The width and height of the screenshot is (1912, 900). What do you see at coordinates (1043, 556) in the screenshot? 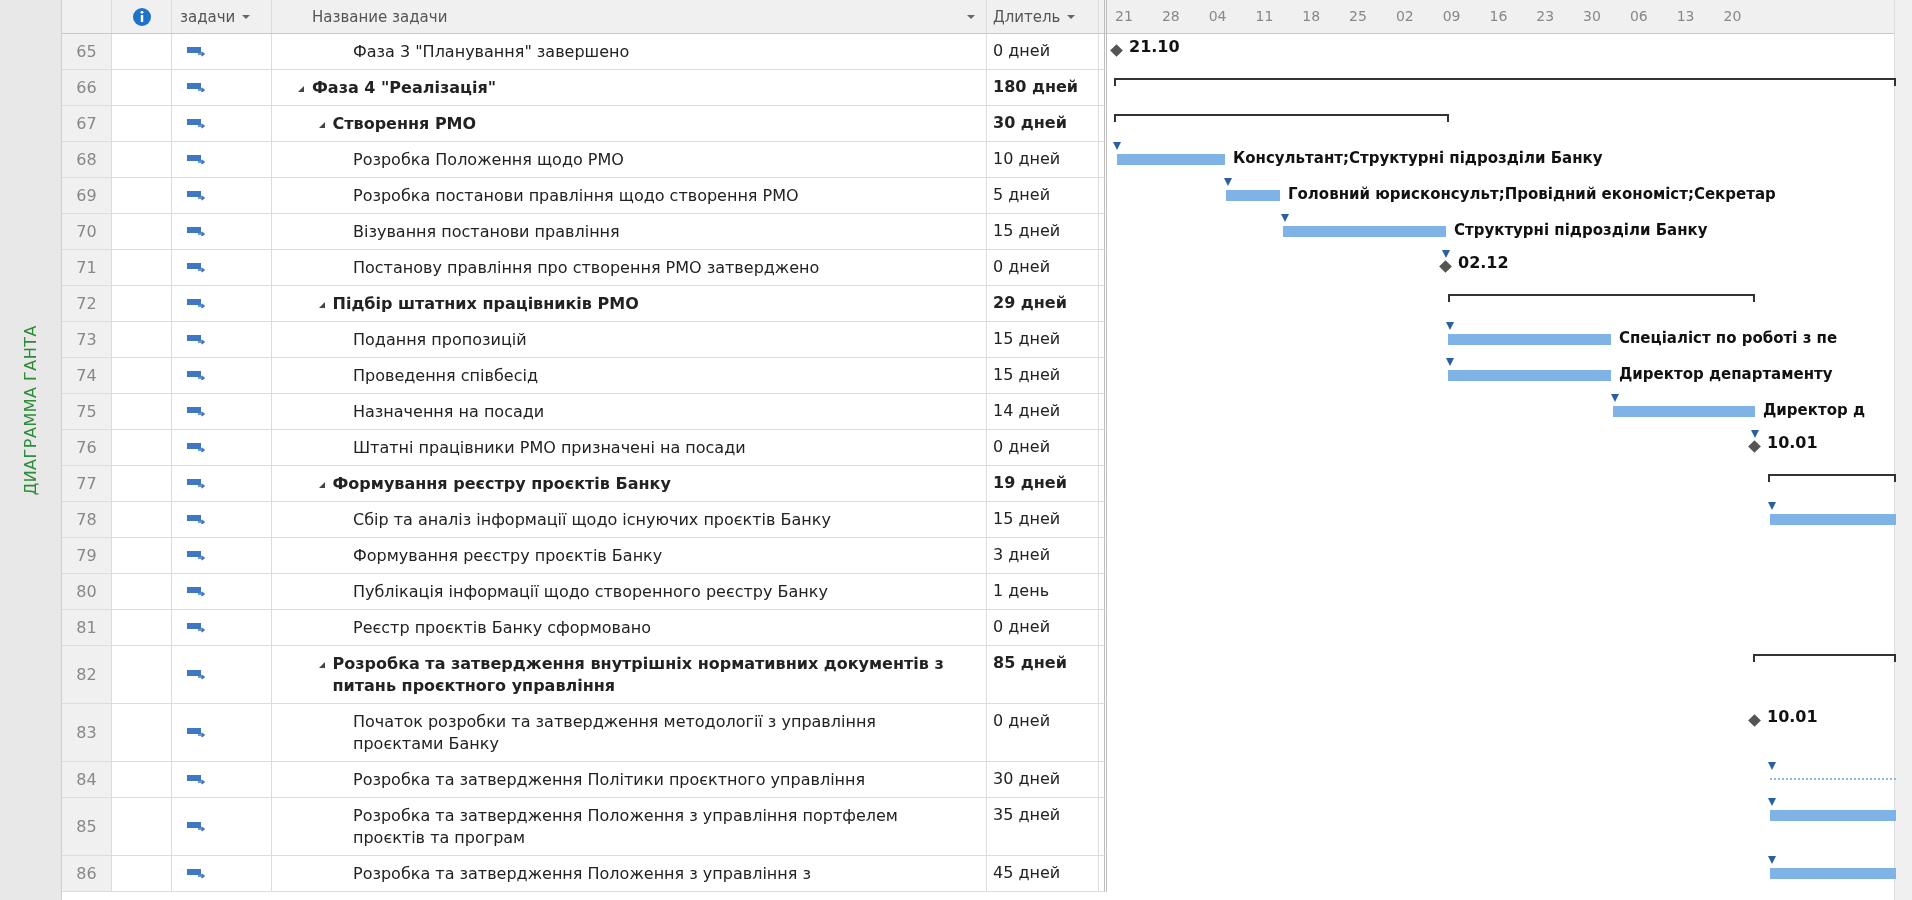
I see `task-duration: 3 дней` at bounding box center [1043, 556].